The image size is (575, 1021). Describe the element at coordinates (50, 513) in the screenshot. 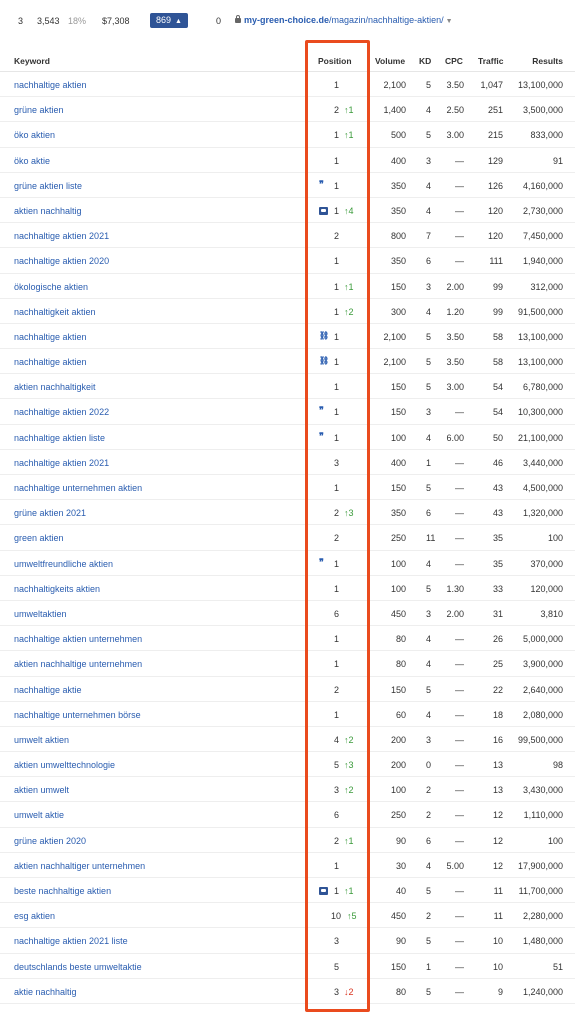

I see `keyword-link: grüne aktien 2021` at that location.